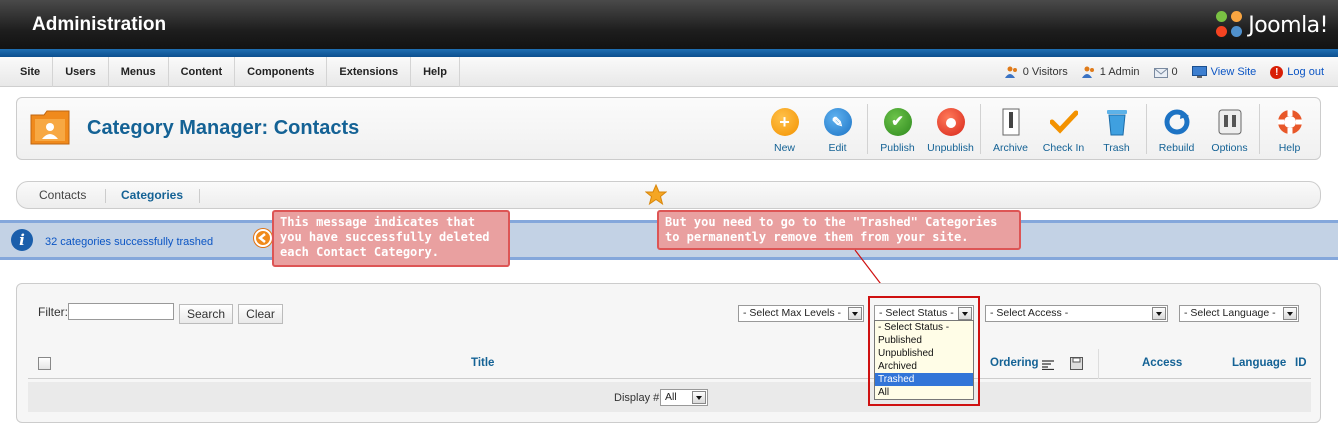  What do you see at coordinates (1076, 313) in the screenshot?
I see `access-select: - Select Access -` at bounding box center [1076, 313].